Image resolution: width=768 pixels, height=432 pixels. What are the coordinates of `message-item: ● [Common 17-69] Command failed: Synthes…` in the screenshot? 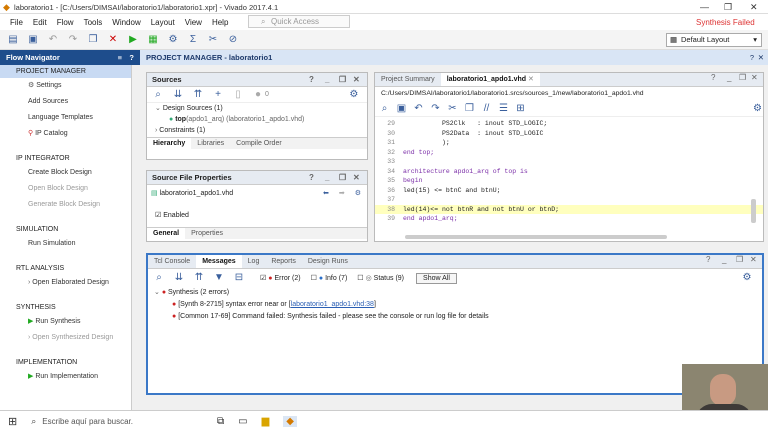 It's located at (455, 317).